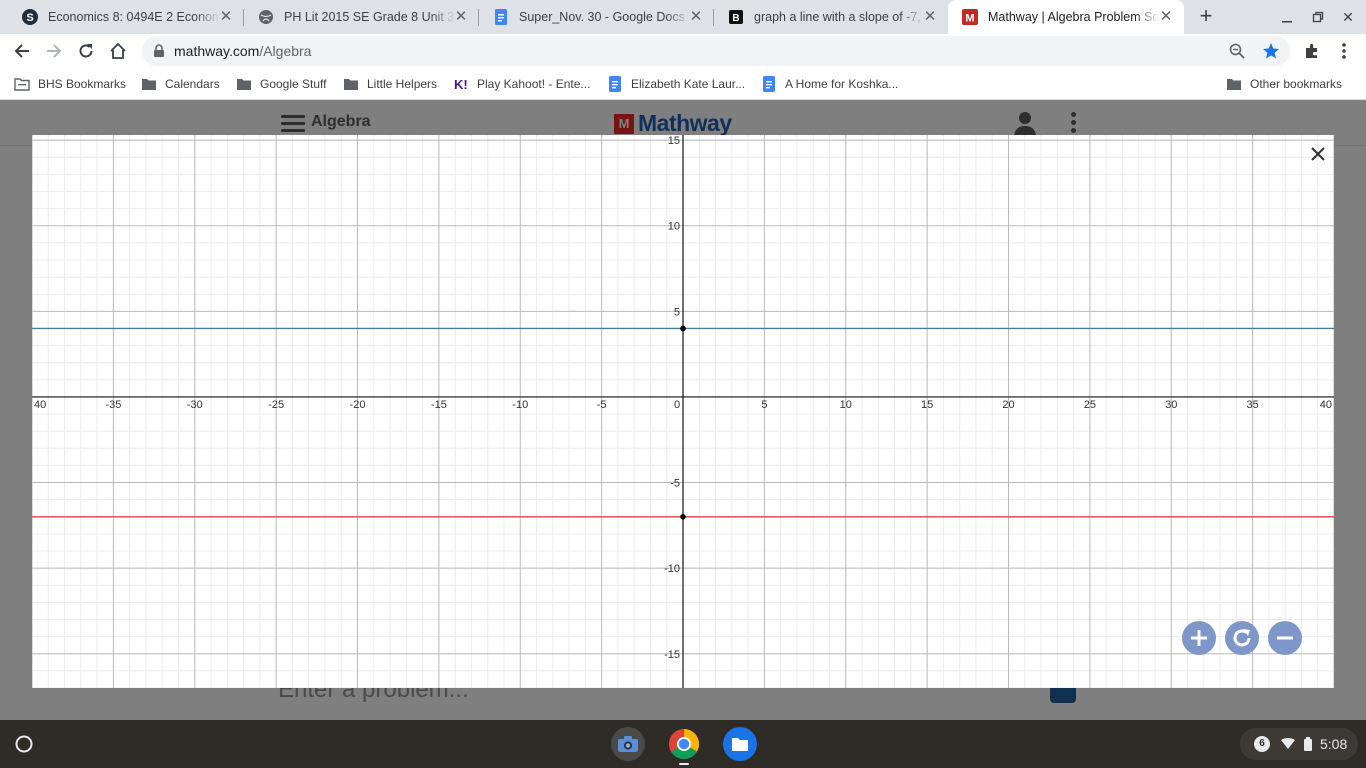 The height and width of the screenshot is (768, 1366). What do you see at coordinates (602, 17) in the screenshot?
I see `tab-title: Super_Nov. 30 - Google Docs` at bounding box center [602, 17].